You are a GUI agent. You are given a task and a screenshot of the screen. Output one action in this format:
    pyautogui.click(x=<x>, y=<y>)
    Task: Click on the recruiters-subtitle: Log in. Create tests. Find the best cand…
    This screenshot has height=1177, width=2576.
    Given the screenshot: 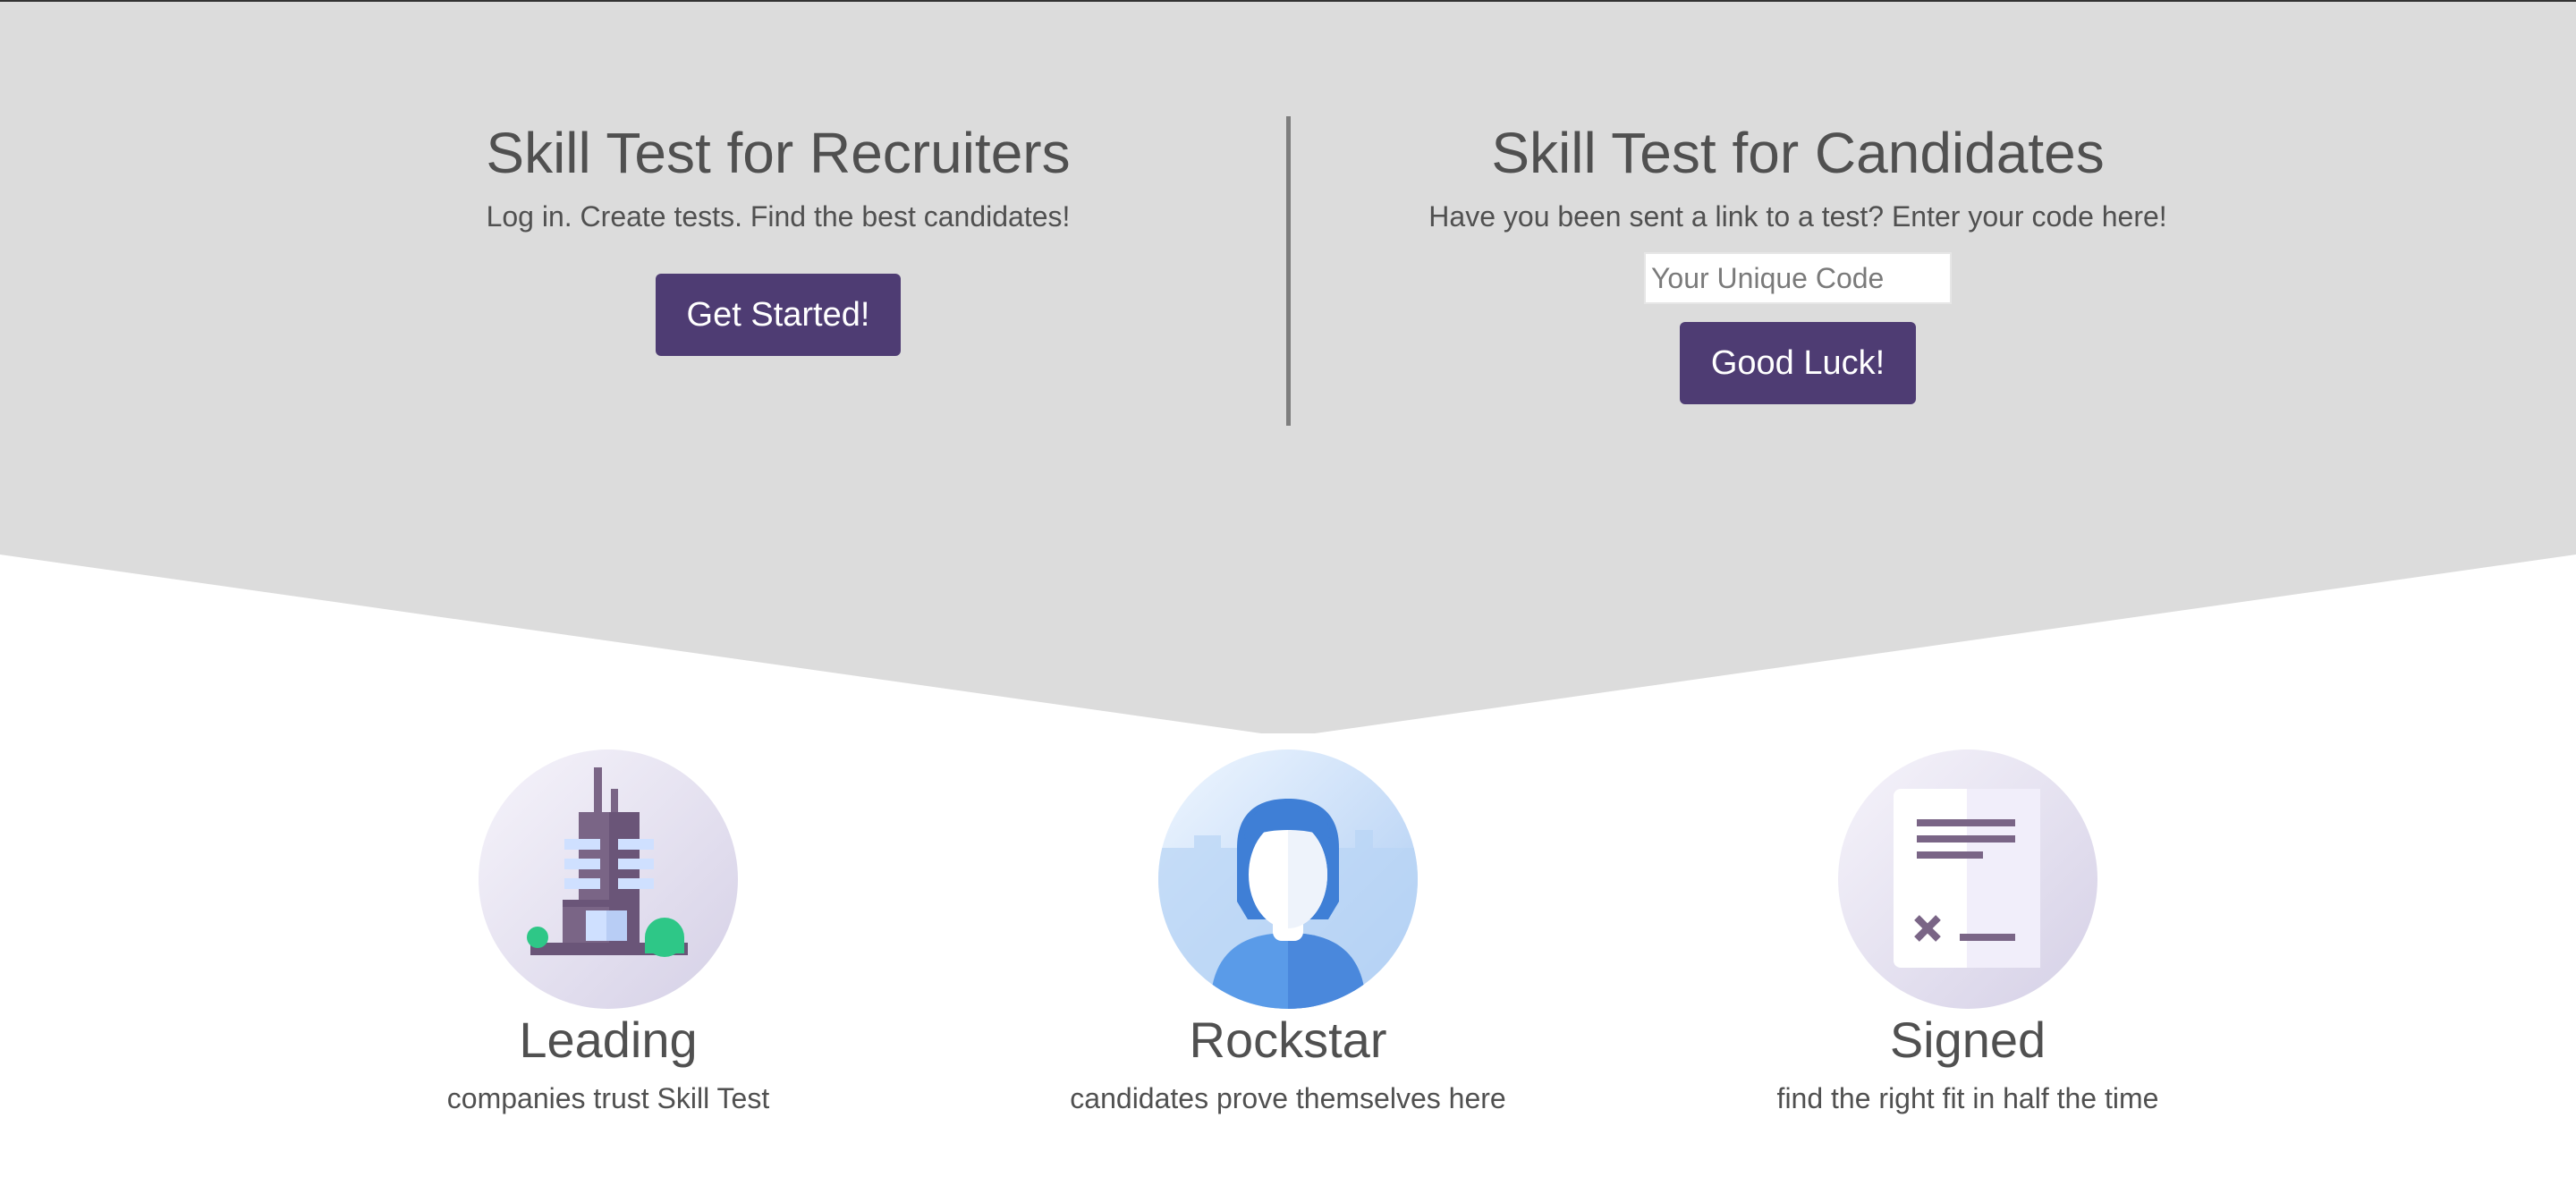 What is the action you would take?
    pyautogui.click(x=778, y=216)
    